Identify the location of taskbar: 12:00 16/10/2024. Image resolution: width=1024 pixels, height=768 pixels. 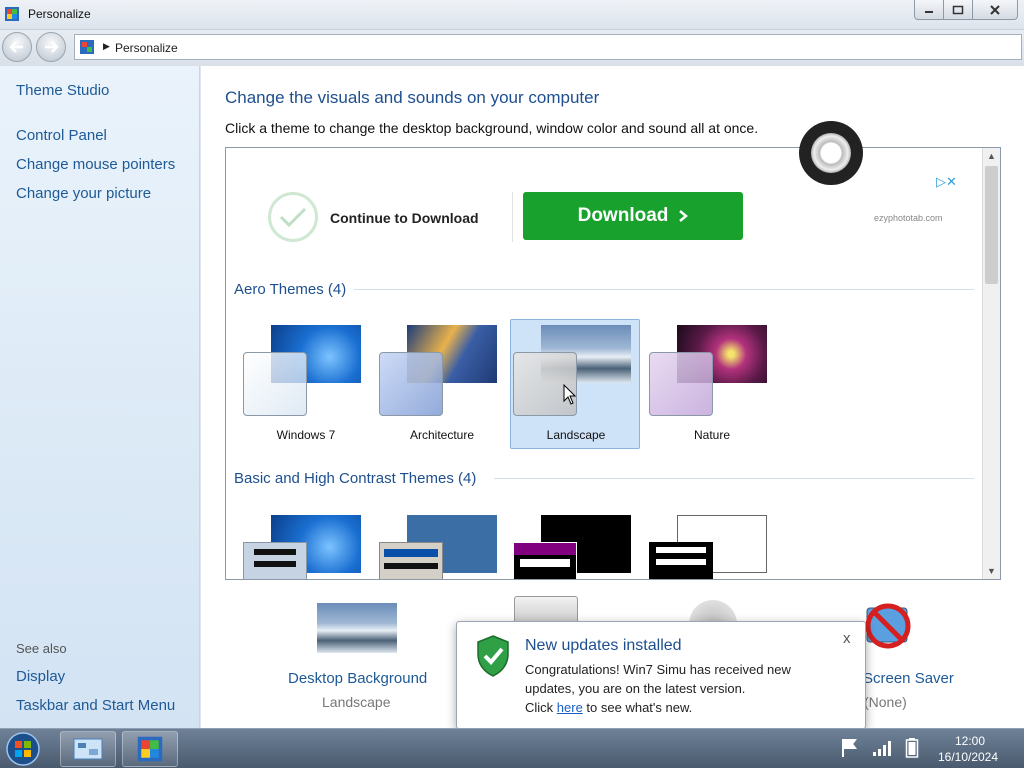
(512, 748).